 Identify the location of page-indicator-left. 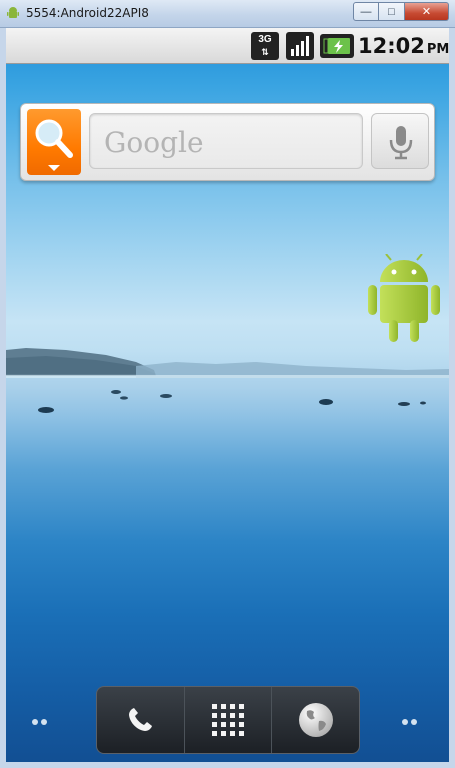
(41, 721).